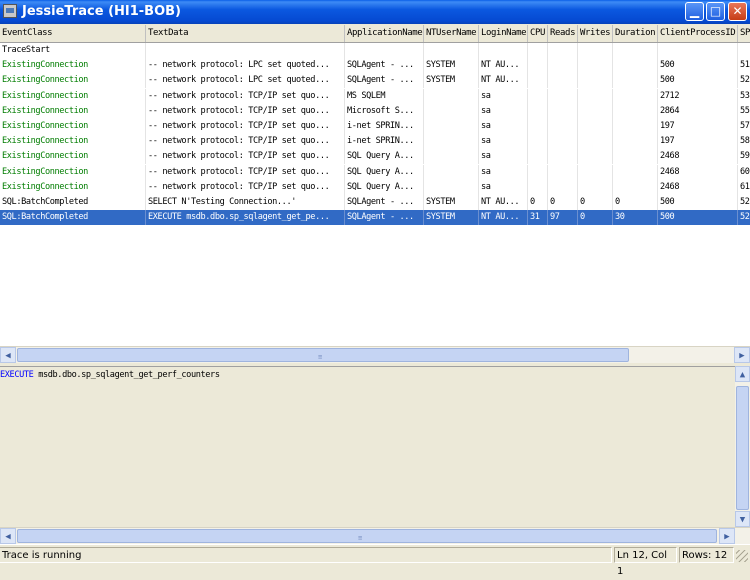 The width and height of the screenshot is (750, 580). I want to click on cell-client-process-id: 2864, so click(698, 111).